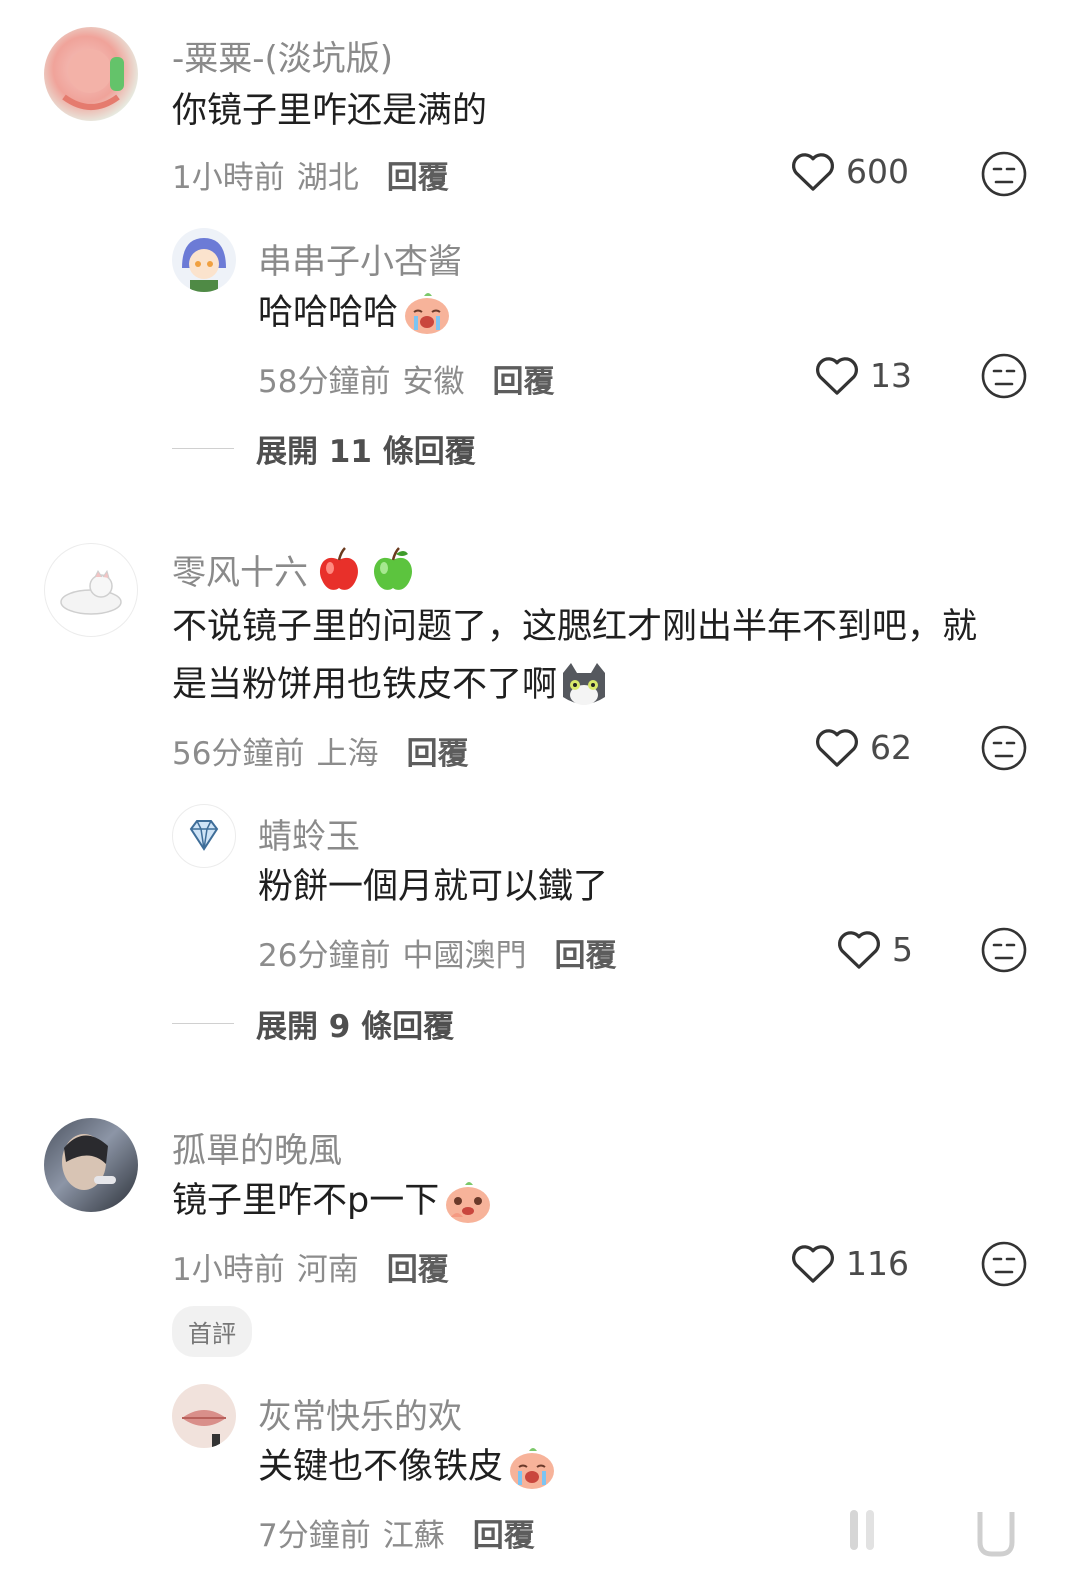 The image size is (1080, 1582). Describe the element at coordinates (324, 956) in the screenshot. I see `comment-time: 26分鐘前` at that location.